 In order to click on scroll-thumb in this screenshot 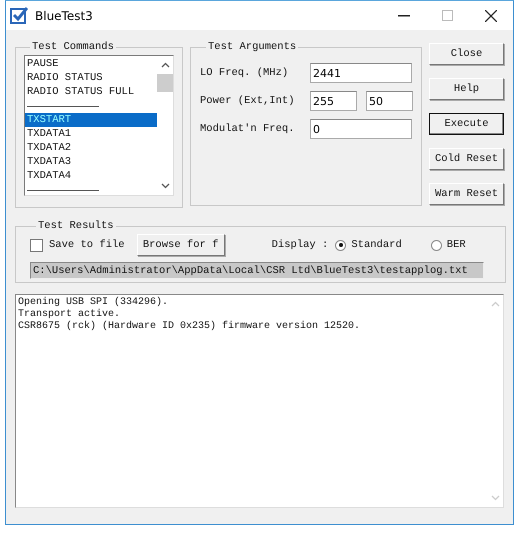, I will do `click(165, 83)`.